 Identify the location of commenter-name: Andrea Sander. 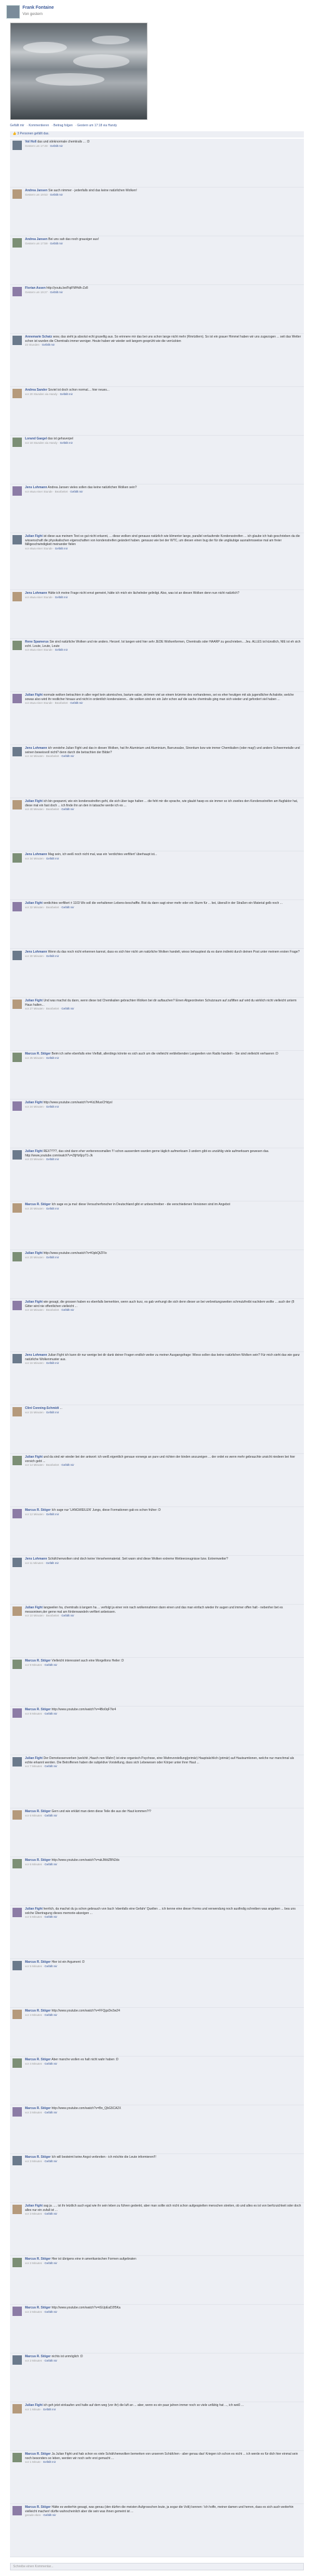
(36, 390).